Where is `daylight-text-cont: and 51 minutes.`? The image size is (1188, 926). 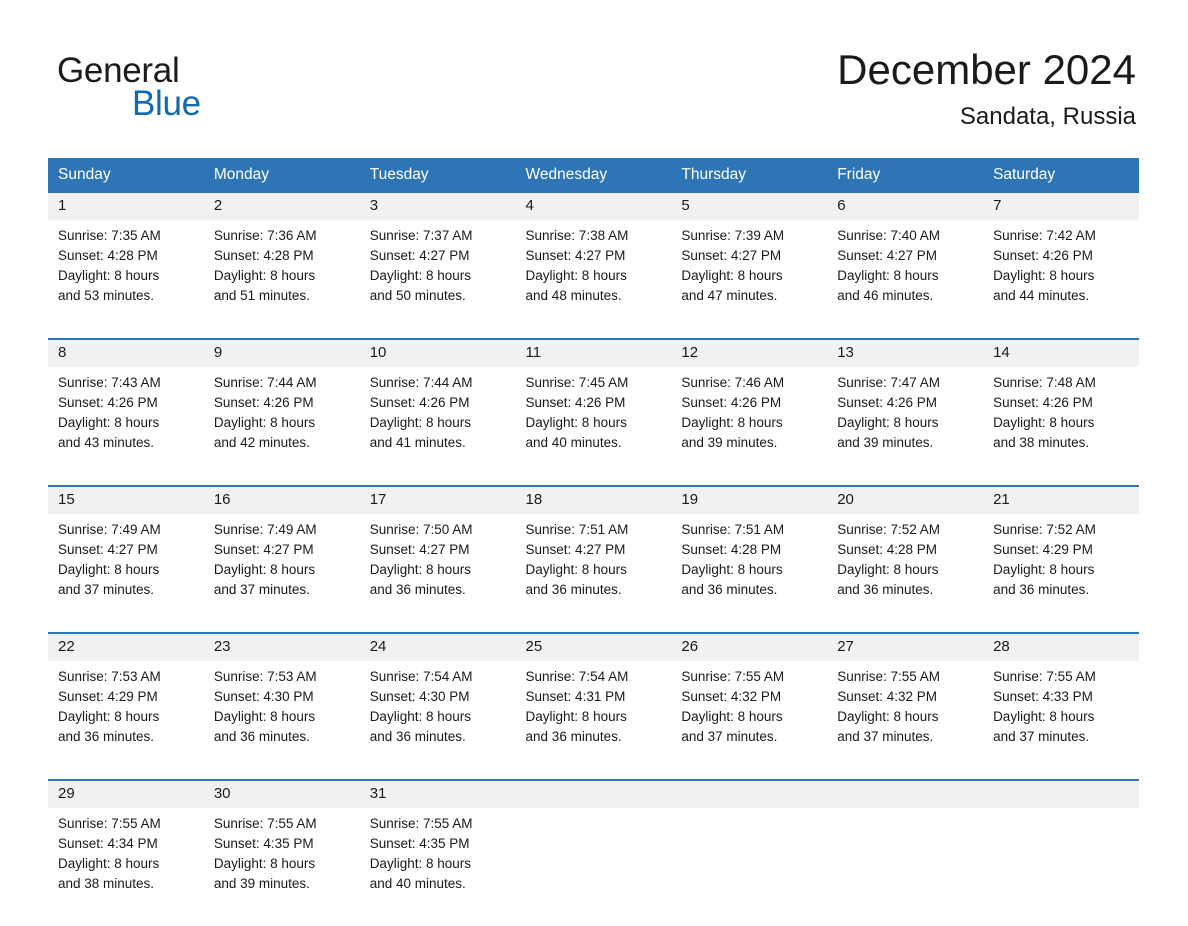
daylight-text-cont: and 51 minutes. is located at coordinates (261, 295).